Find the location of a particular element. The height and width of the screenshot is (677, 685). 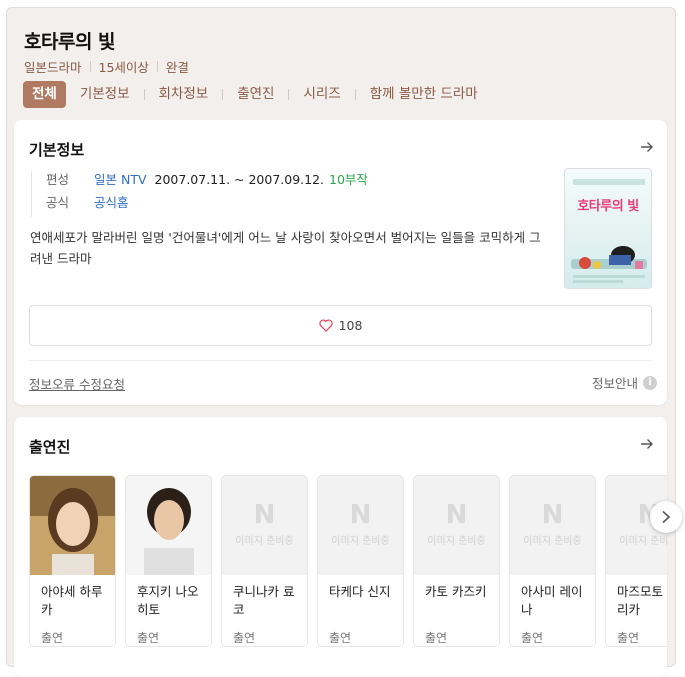

info-guide-button: 정보안내 i is located at coordinates (624, 382).